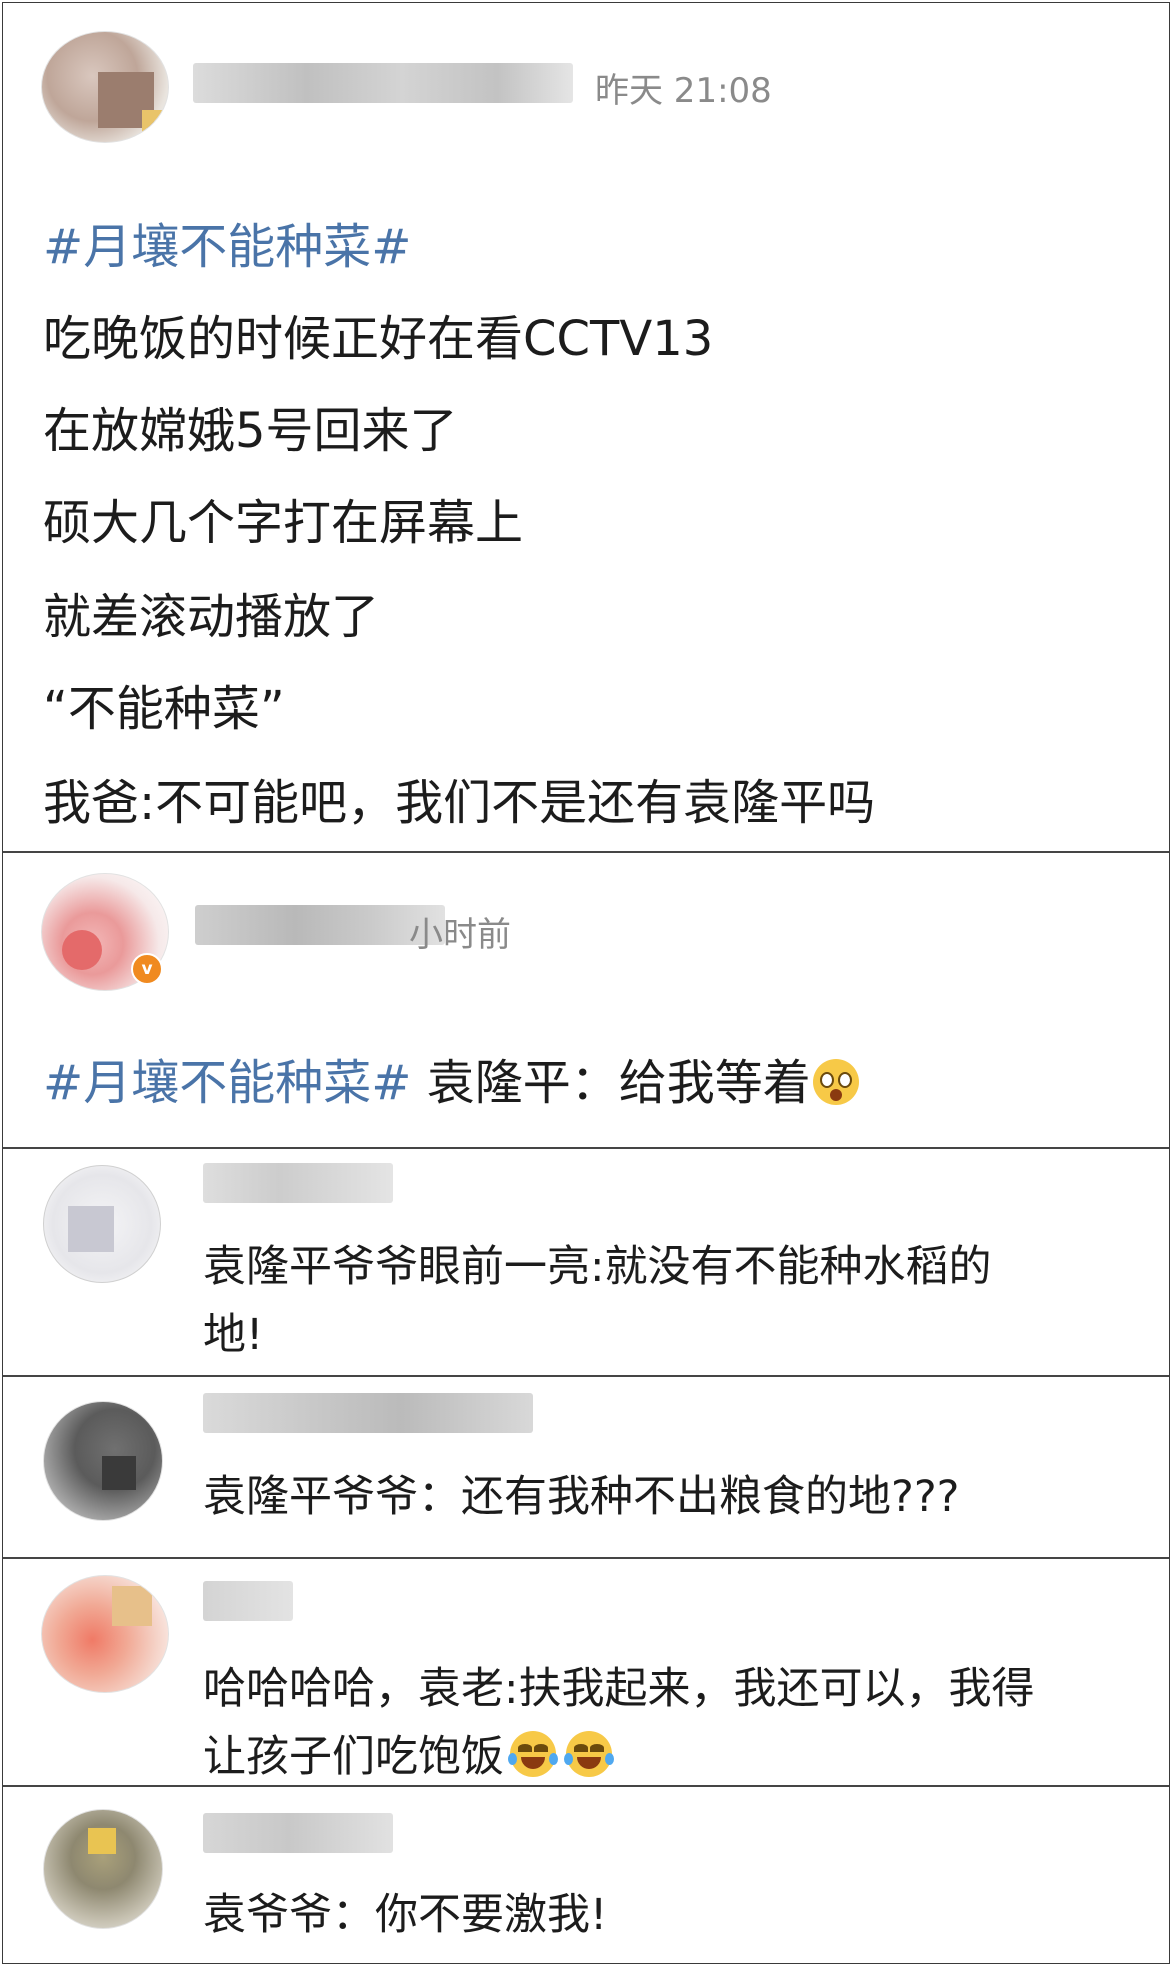 Image resolution: width=1172 pixels, height=1970 pixels. Describe the element at coordinates (147, 969) in the screenshot. I see `verified-badge-icon: v` at that location.